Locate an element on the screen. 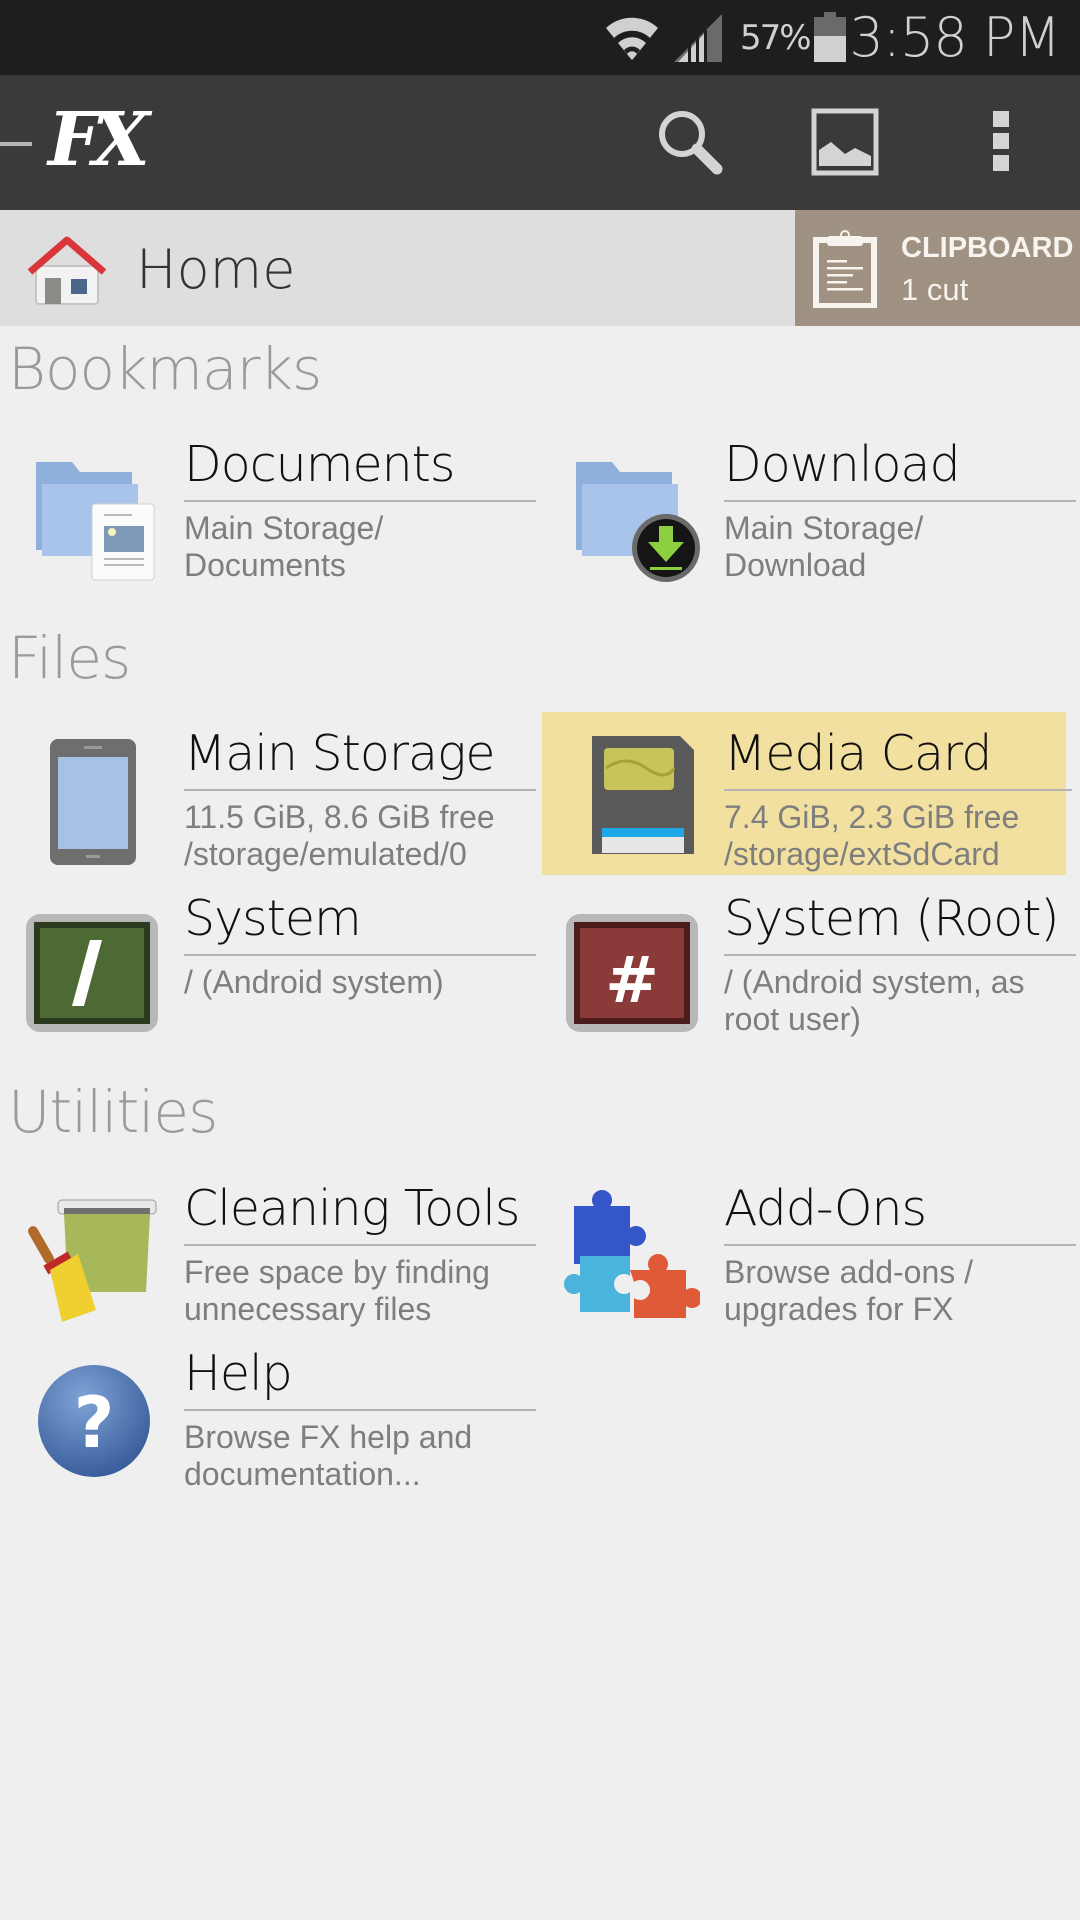 This screenshot has height=1920, width=1080. item-subtitle: Main Storage/ Documents is located at coordinates (284, 546).